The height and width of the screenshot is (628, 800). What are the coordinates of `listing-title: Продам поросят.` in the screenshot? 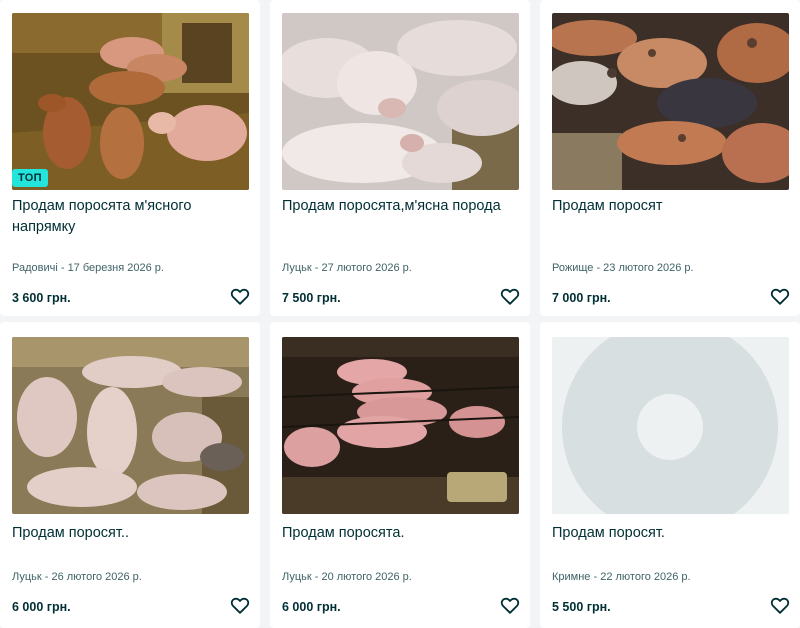 It's located at (670, 533).